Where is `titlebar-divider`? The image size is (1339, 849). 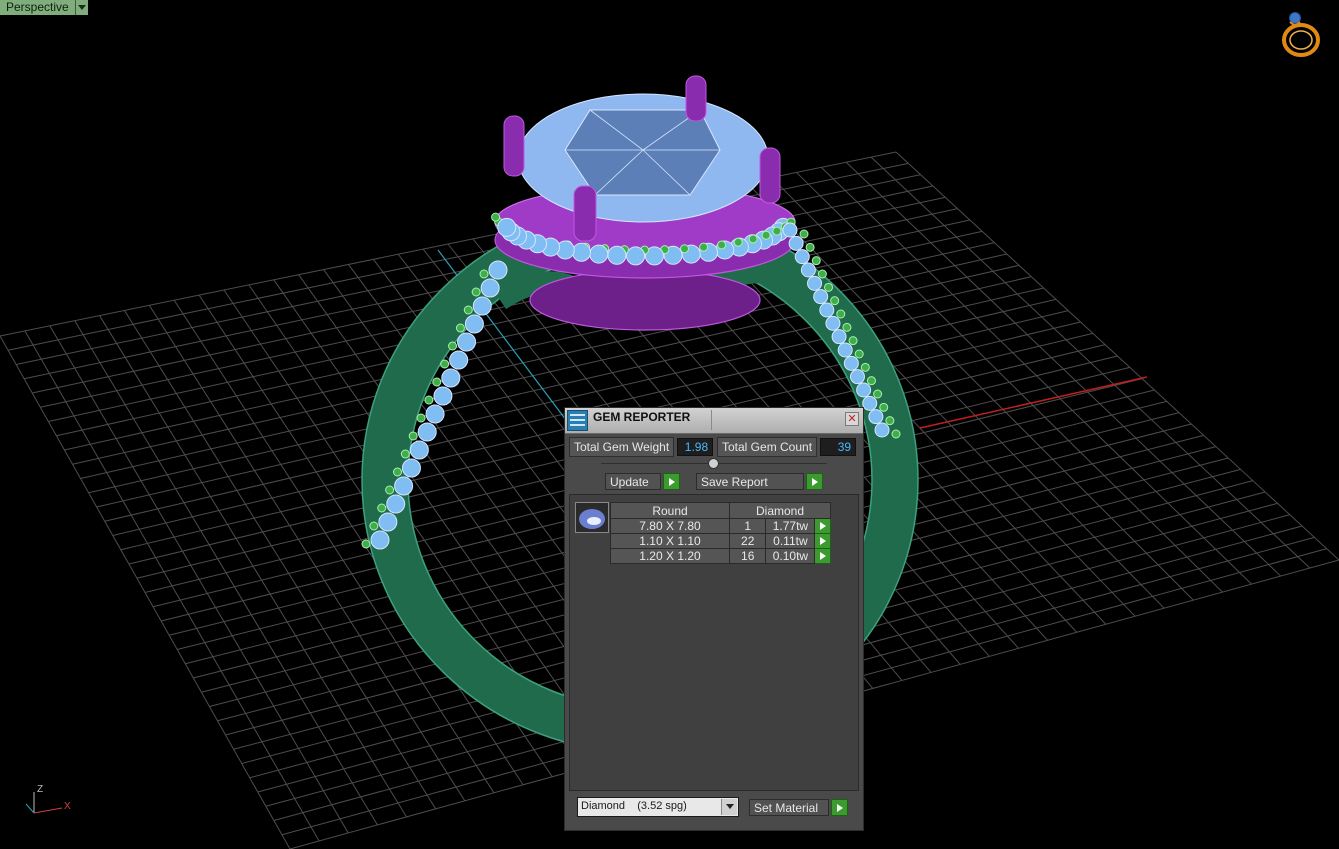 titlebar-divider is located at coordinates (711, 420).